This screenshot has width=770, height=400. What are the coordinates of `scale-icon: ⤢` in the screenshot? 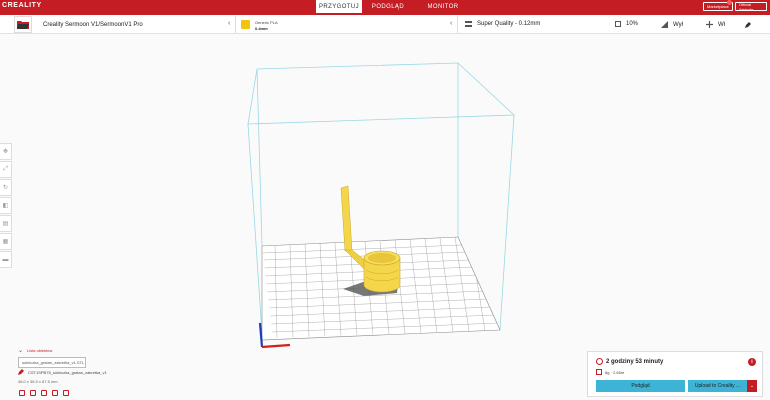 It's located at (5, 169).